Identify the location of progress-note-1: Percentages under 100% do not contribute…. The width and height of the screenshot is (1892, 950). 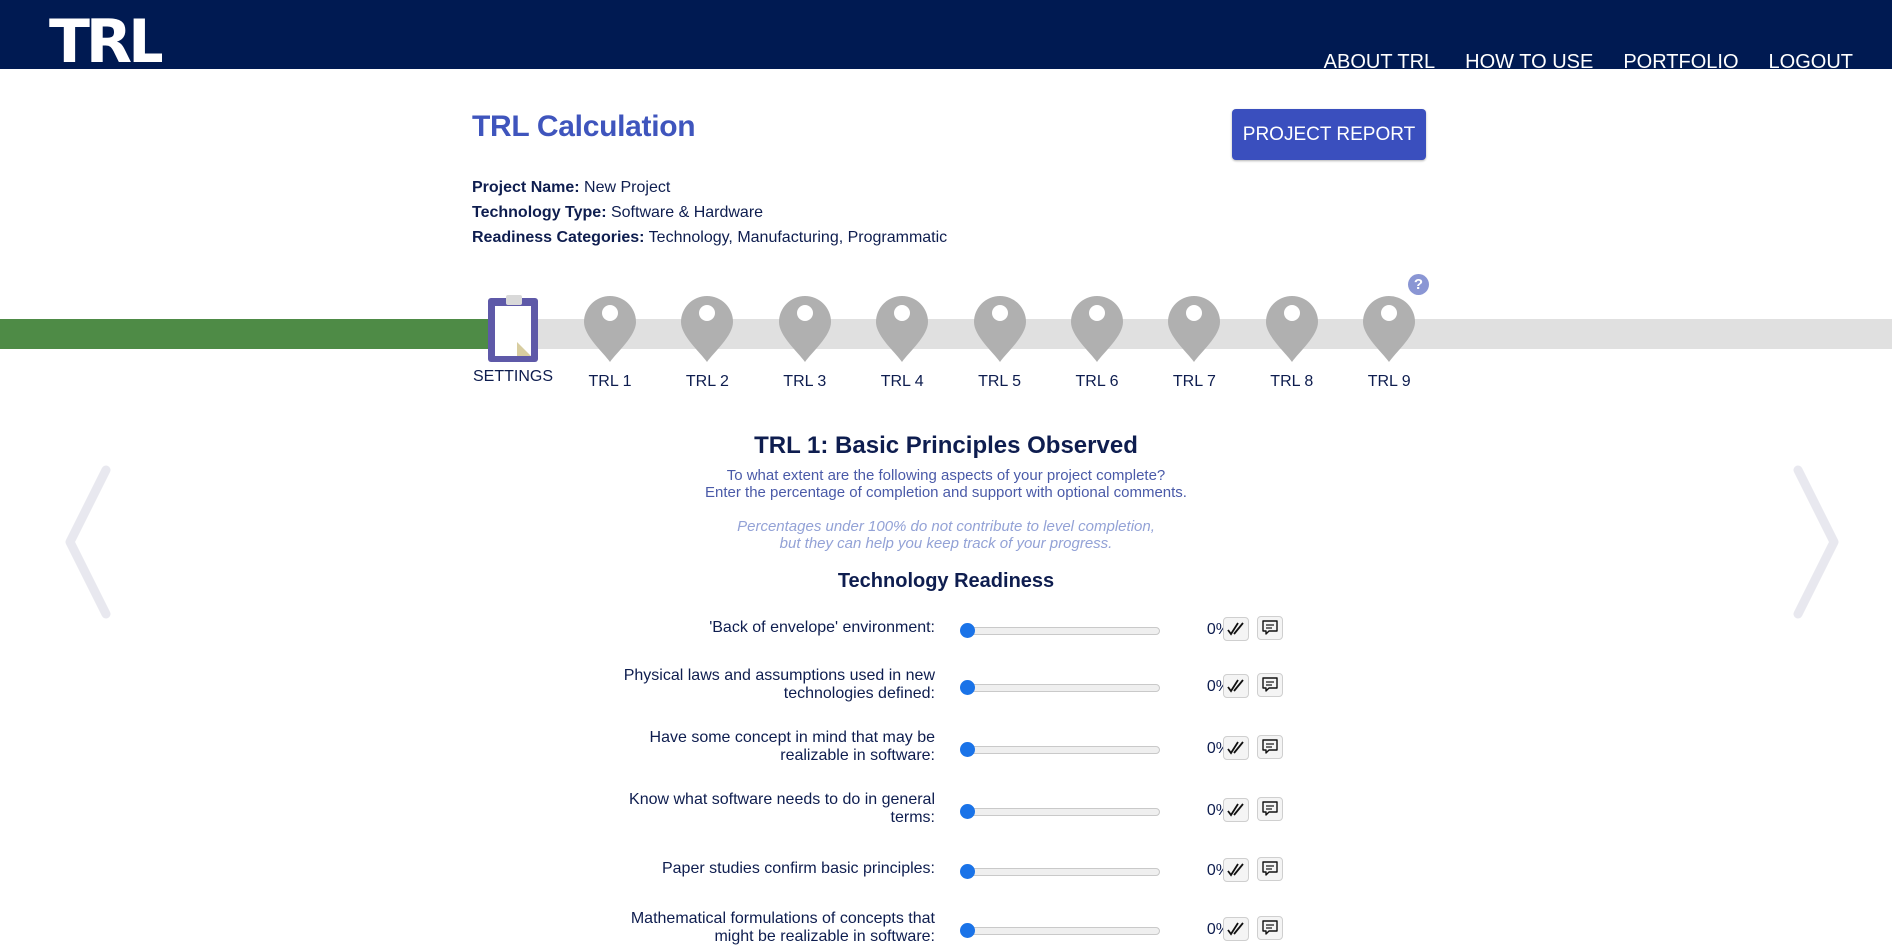
(946, 526).